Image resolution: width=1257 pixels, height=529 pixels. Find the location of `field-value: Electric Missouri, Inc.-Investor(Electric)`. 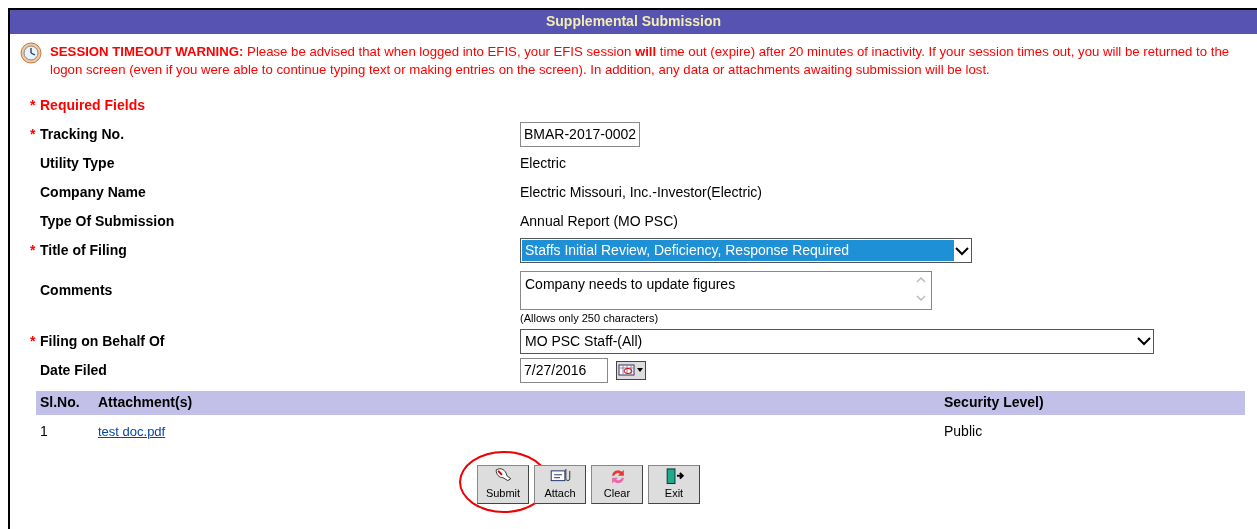

field-value: Electric Missouri, Inc.-Investor(Electric) is located at coordinates (641, 192).